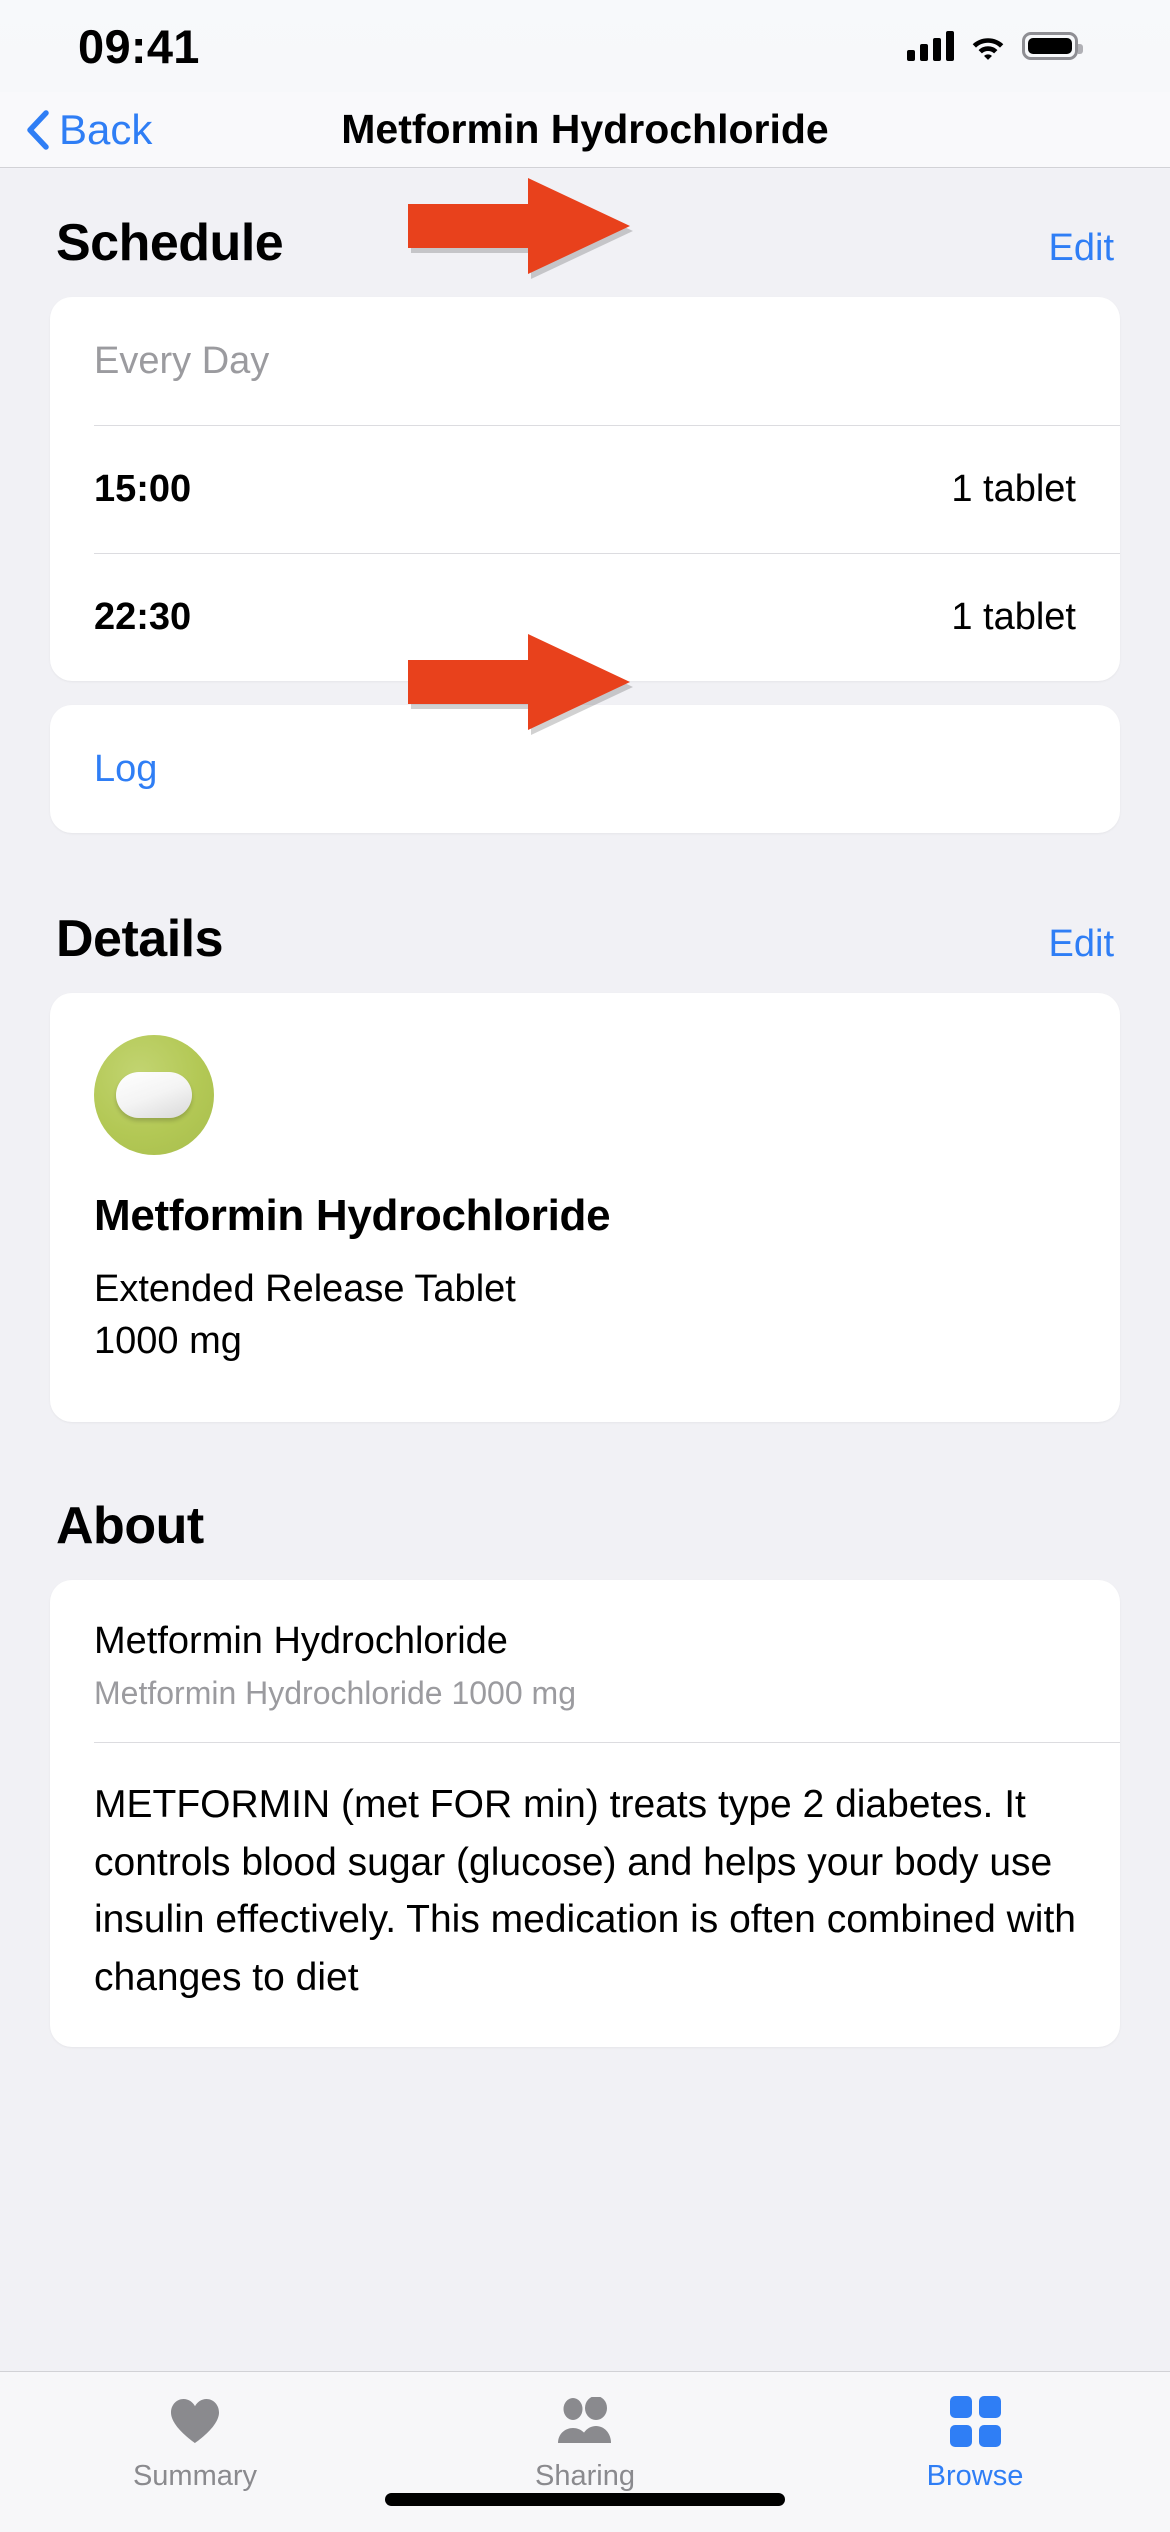 The width and height of the screenshot is (1170, 2532). I want to click on status-bar-time: 09:41, so click(139, 46).